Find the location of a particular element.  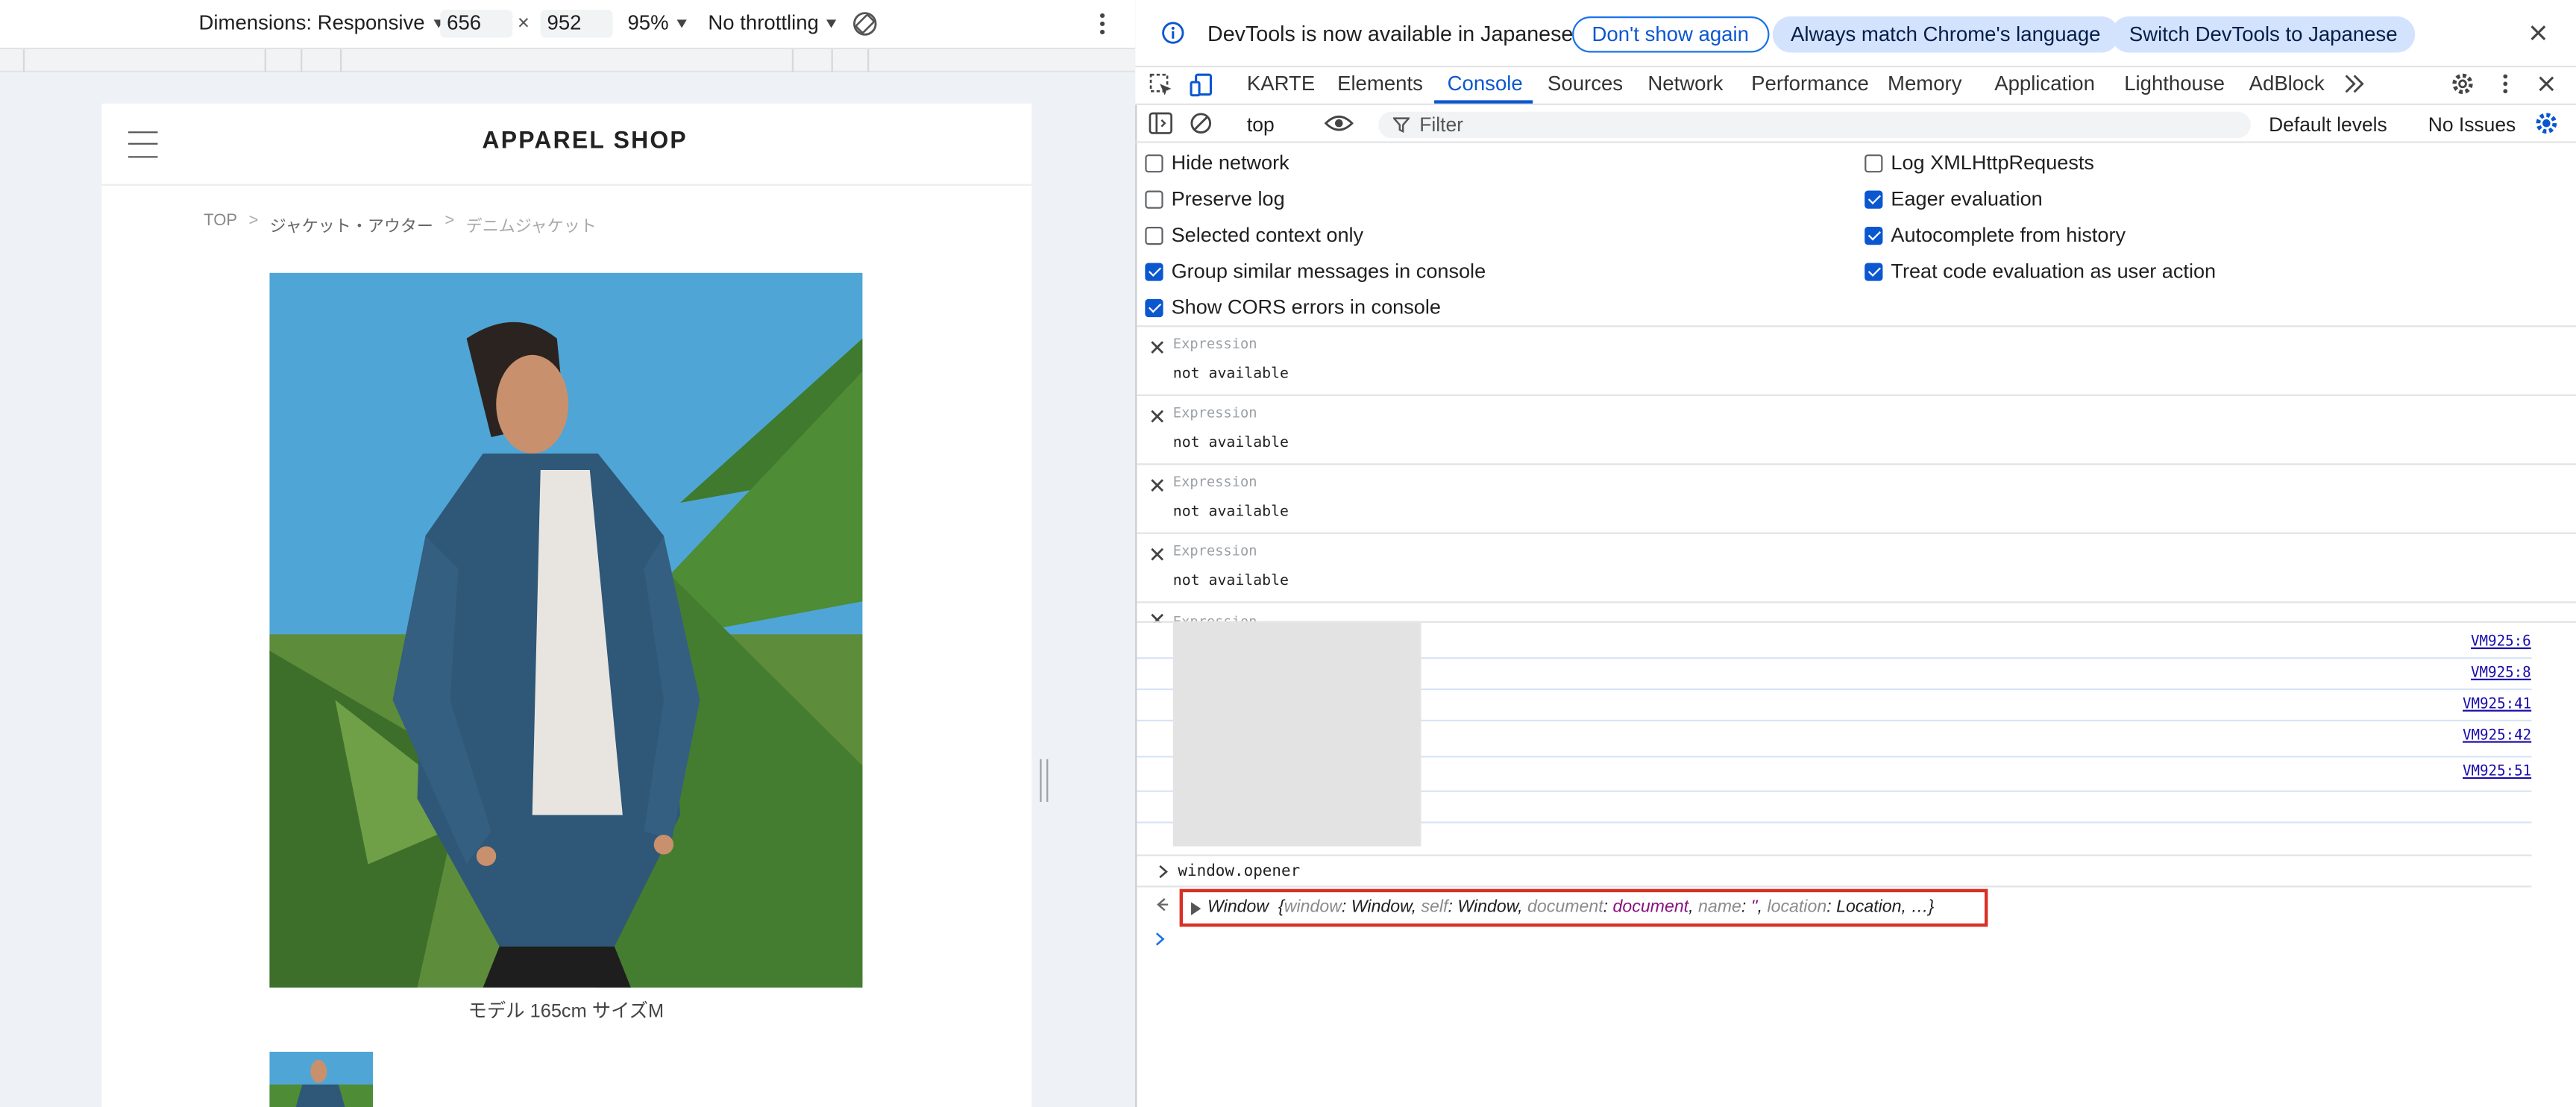

source-link: VM925:8 is located at coordinates (2501, 673).